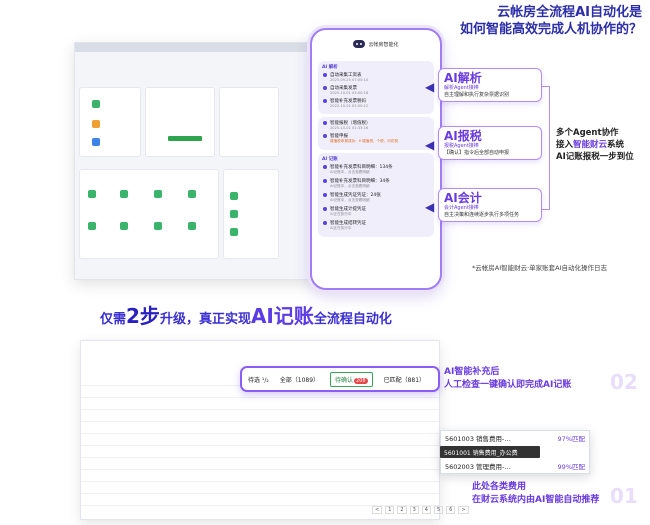 Image resolution: width=650 pixels, height=525 pixels. I want to click on dropdown-tooltip: 5601001 销售费用_办公费, so click(490, 452).